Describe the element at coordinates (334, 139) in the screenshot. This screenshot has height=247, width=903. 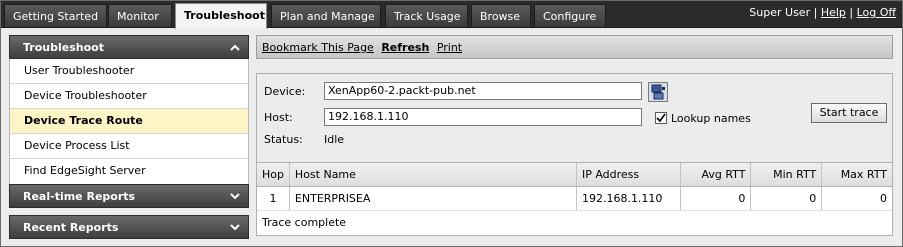
I see `status-value: Idle` at that location.